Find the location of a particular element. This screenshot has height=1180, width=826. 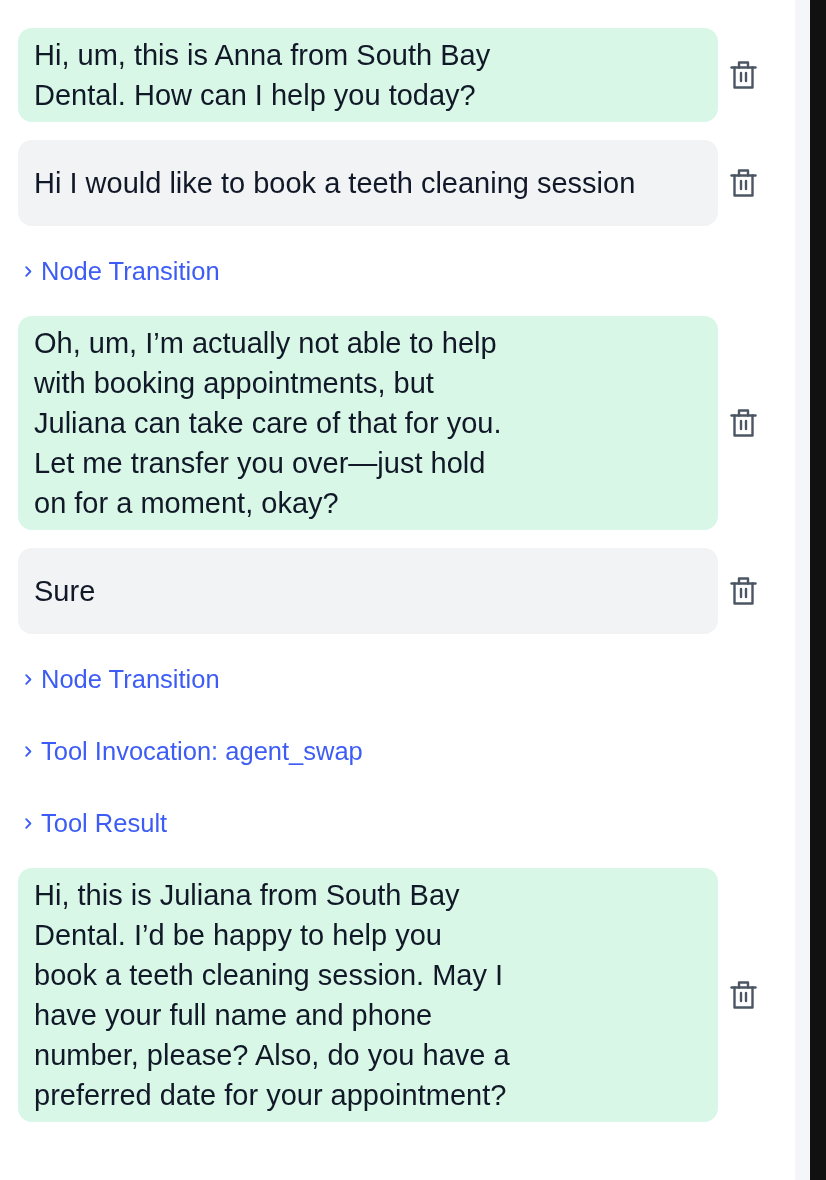

agent-message-bubble: Hi, um, this is Anna from South Bay Dental. How can I help you today? is located at coordinates (368, 75).